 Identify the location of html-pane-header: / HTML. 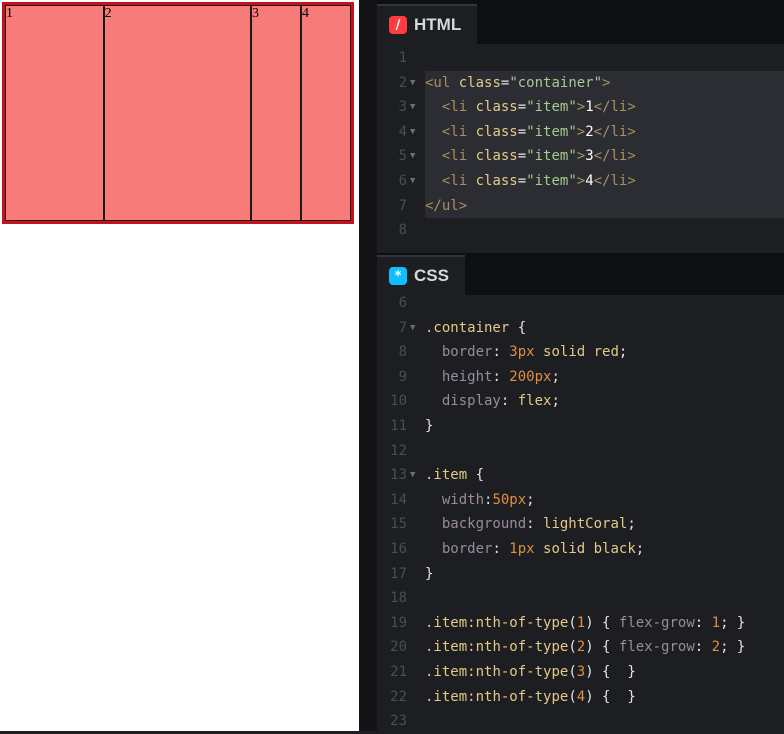
(580, 22).